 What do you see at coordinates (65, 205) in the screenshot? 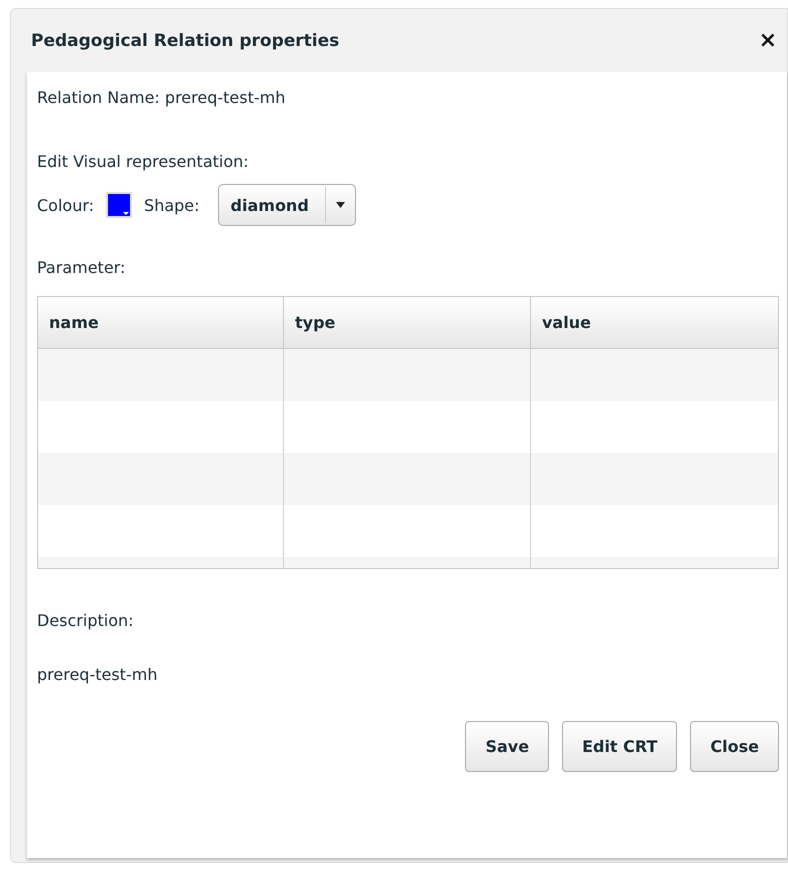
I see `colour-label: Colour:` at bounding box center [65, 205].